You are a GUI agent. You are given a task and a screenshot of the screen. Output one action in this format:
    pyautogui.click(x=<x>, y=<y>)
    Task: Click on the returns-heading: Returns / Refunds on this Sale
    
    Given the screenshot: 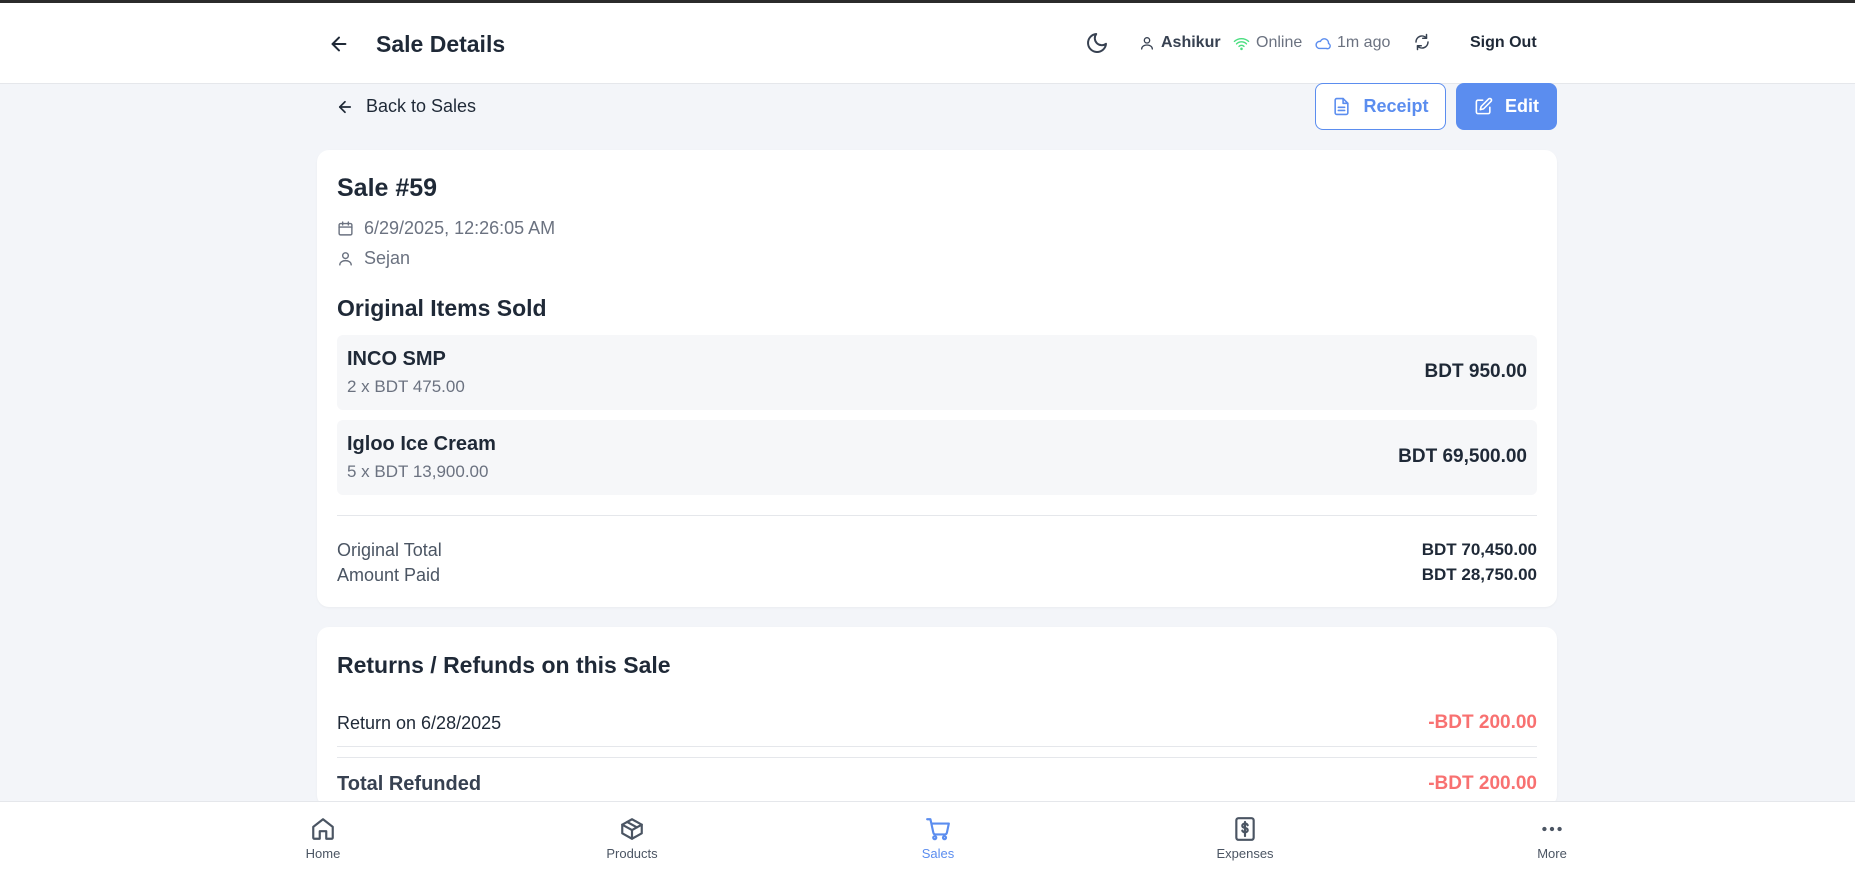 What is the action you would take?
    pyautogui.click(x=504, y=665)
    